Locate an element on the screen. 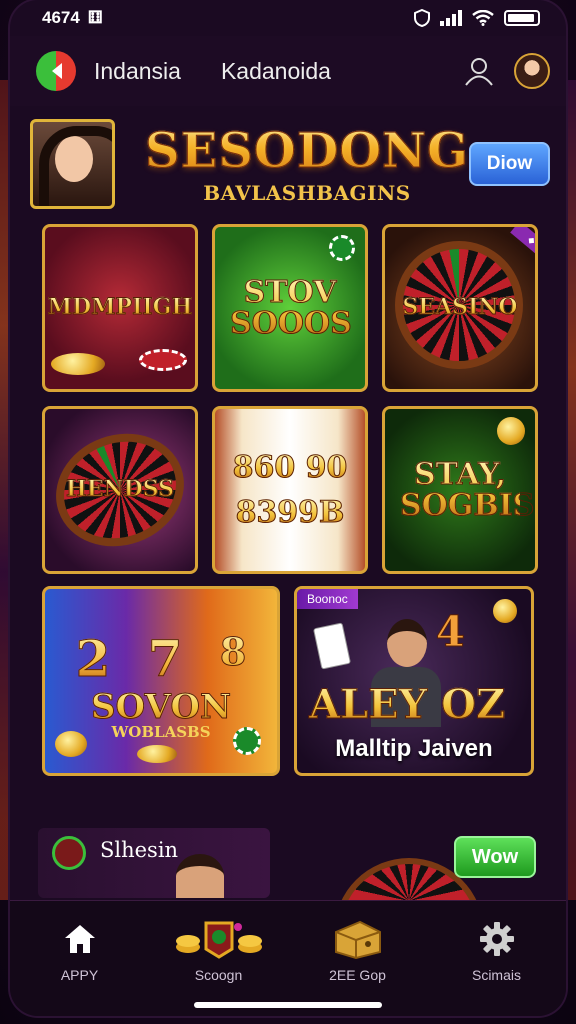 The image size is (576, 1024). reel-number: 2 is located at coordinates (93, 659).